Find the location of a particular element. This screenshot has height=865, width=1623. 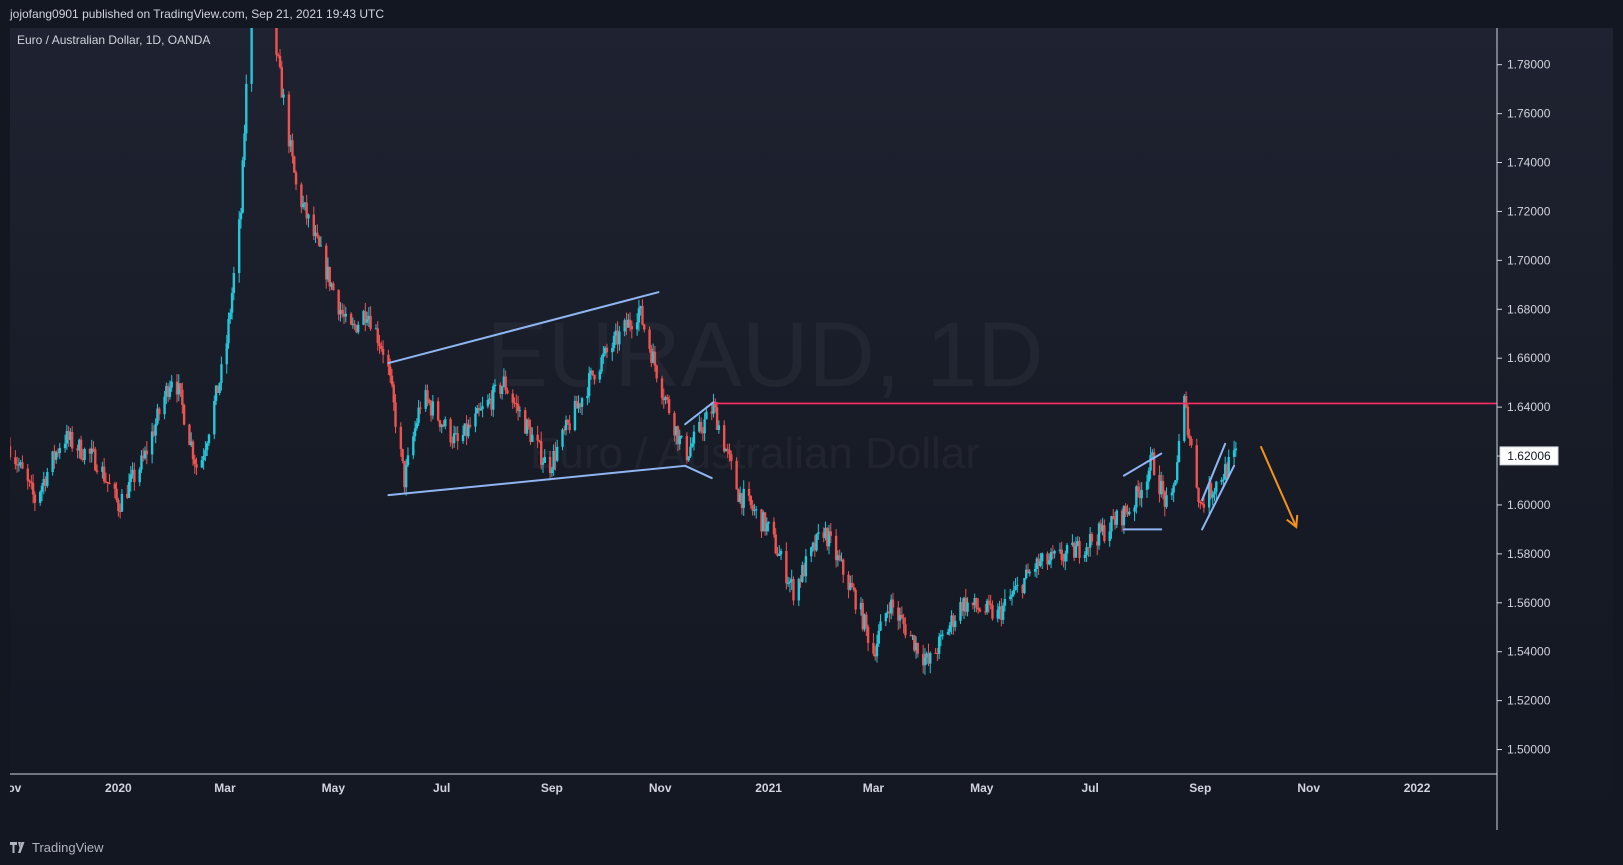

y-tick-label: 1.58000 is located at coordinates (1529, 554).